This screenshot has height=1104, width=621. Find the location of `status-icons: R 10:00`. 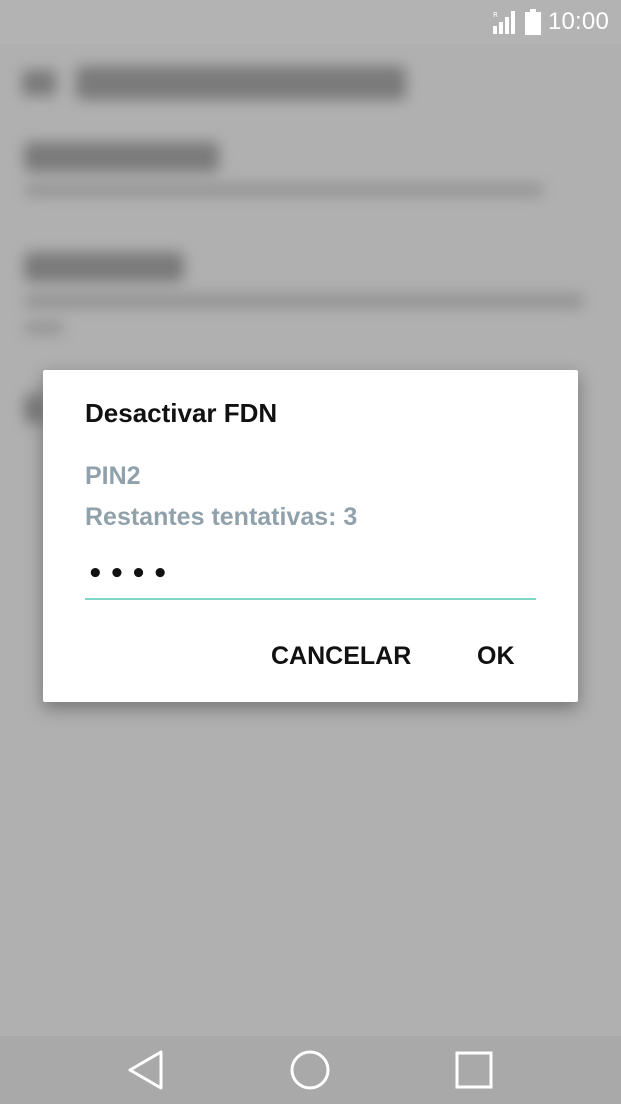

status-icons: R 10:00 is located at coordinates (550, 22).